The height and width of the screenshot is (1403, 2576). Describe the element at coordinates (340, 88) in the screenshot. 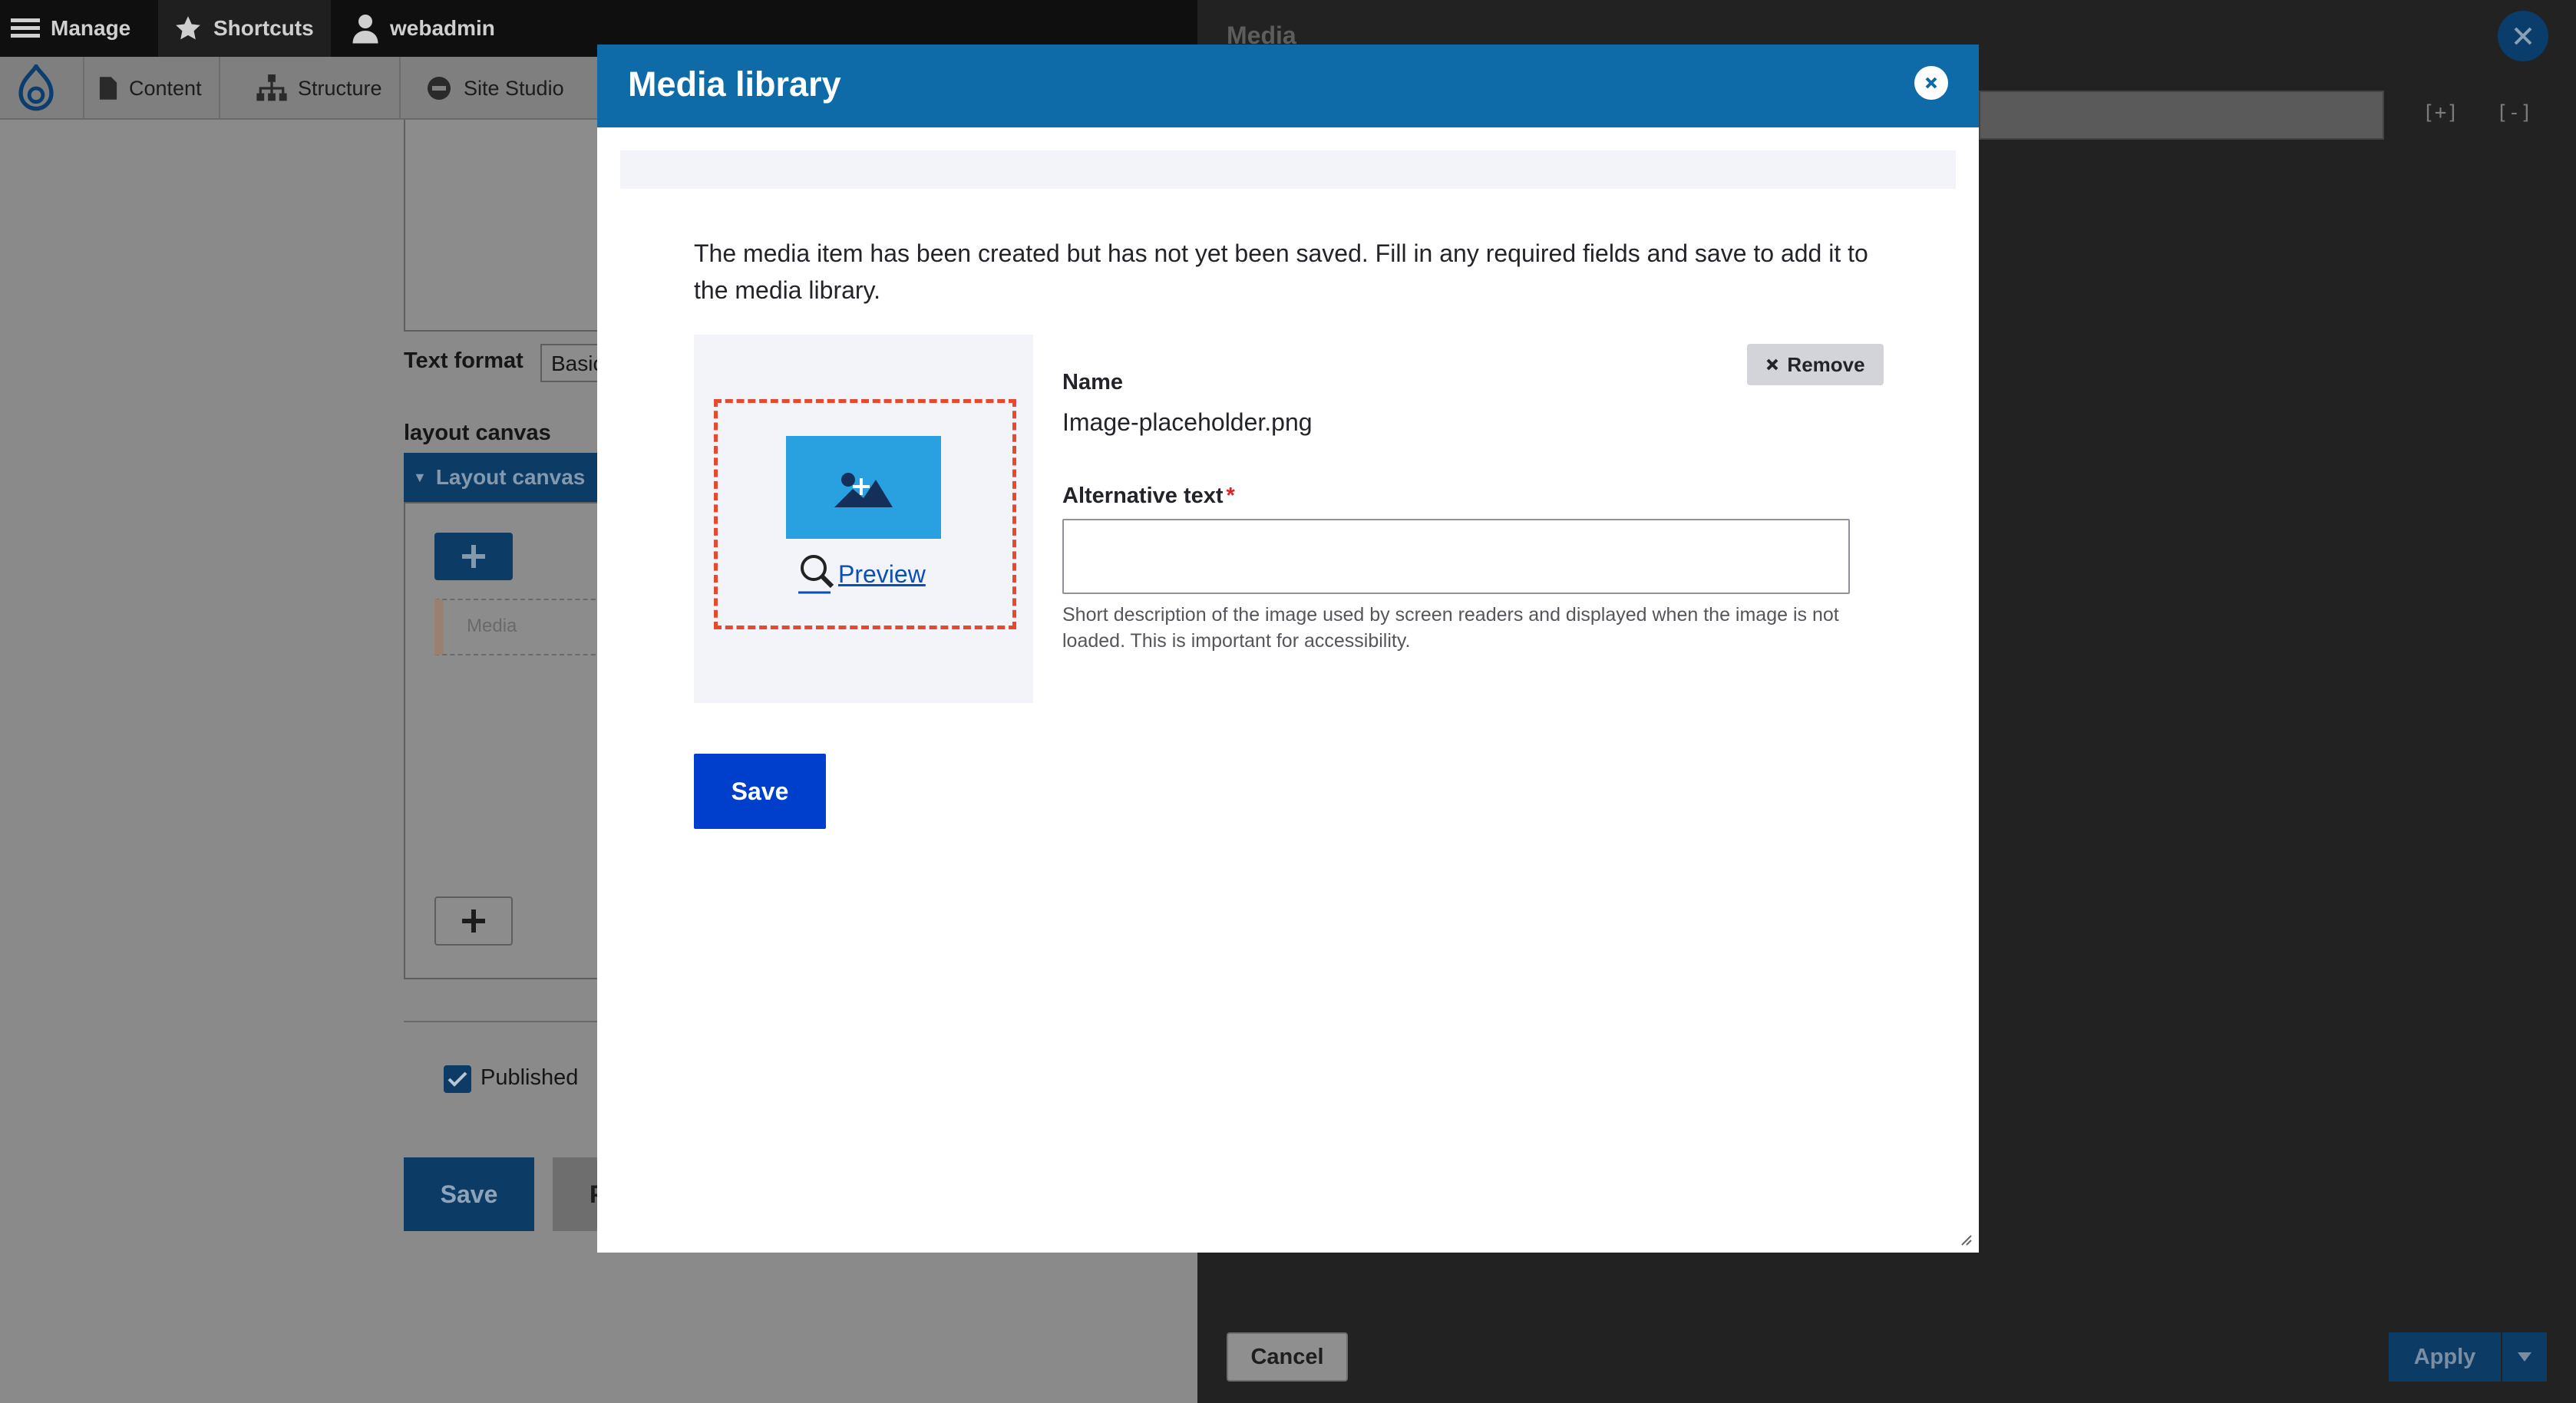

I see `tray-item-structure-label: Structure` at that location.